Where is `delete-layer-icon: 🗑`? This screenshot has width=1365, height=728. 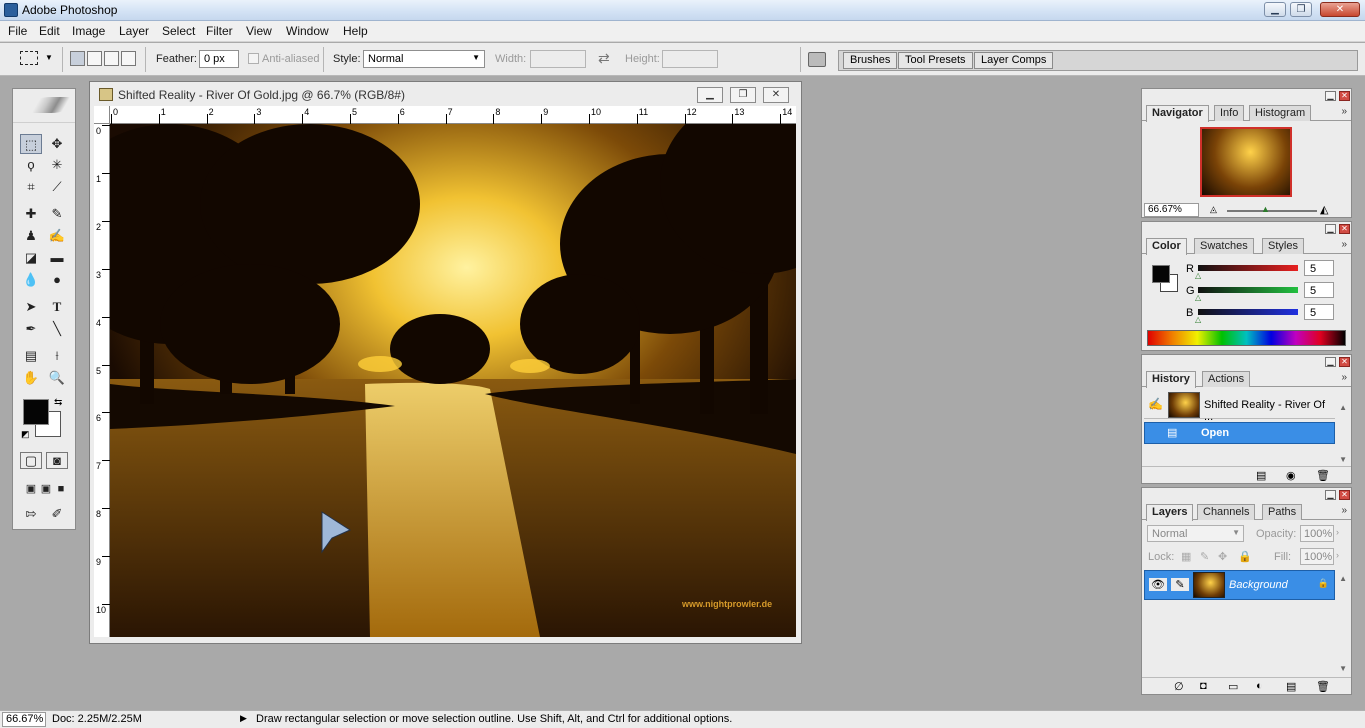 delete-layer-icon: 🗑 is located at coordinates (1323, 686).